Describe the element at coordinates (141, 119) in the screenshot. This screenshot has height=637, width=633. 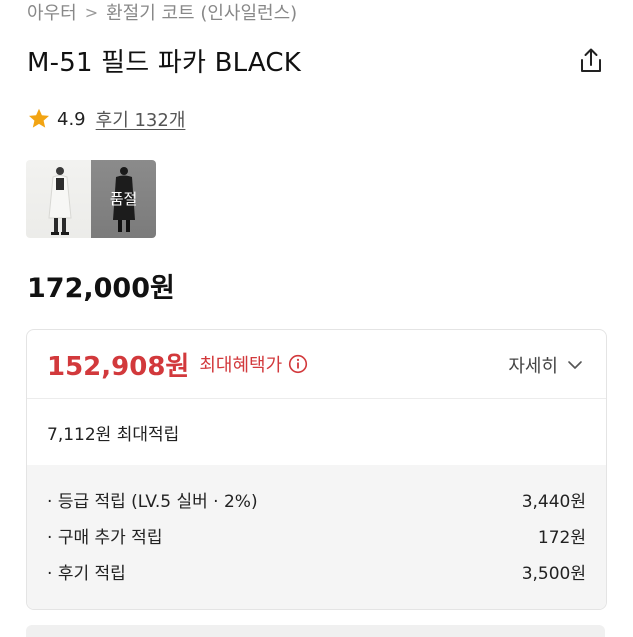
I see `reviews-link: 후기 132개` at that location.